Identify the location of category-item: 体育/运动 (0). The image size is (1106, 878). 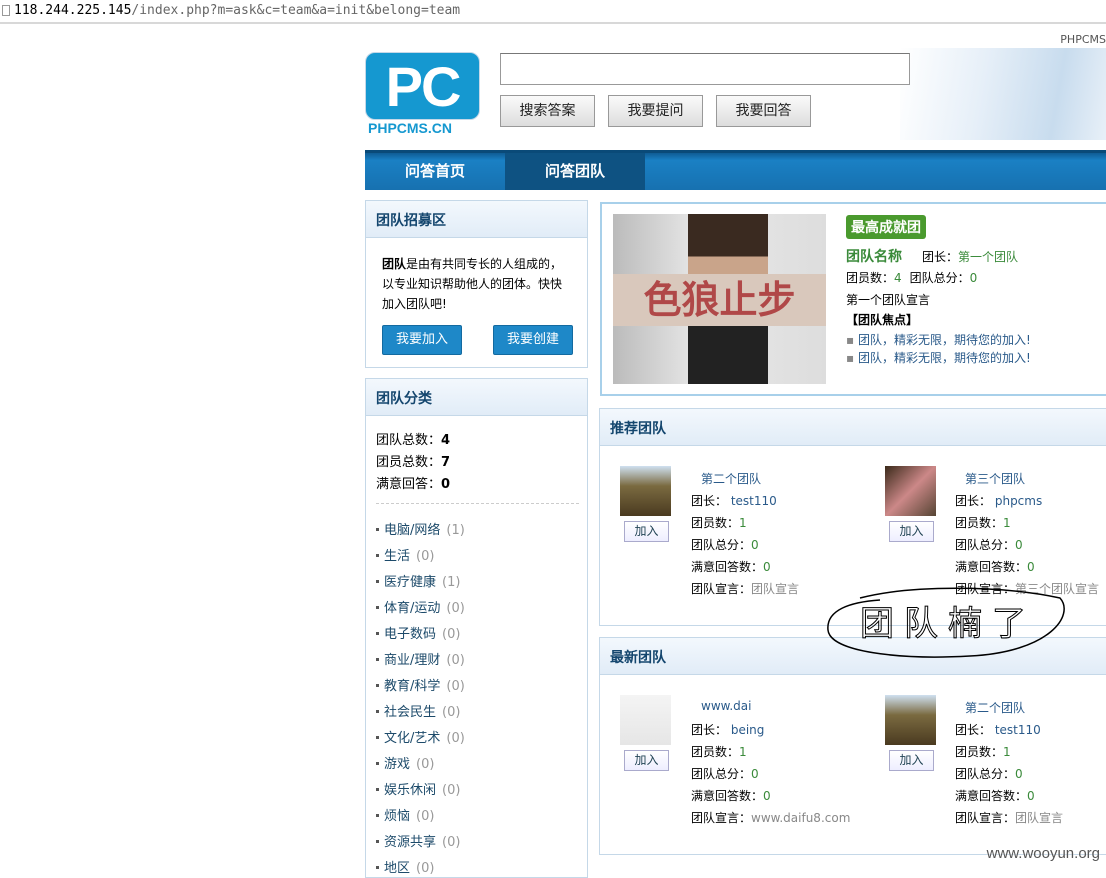
(420, 606).